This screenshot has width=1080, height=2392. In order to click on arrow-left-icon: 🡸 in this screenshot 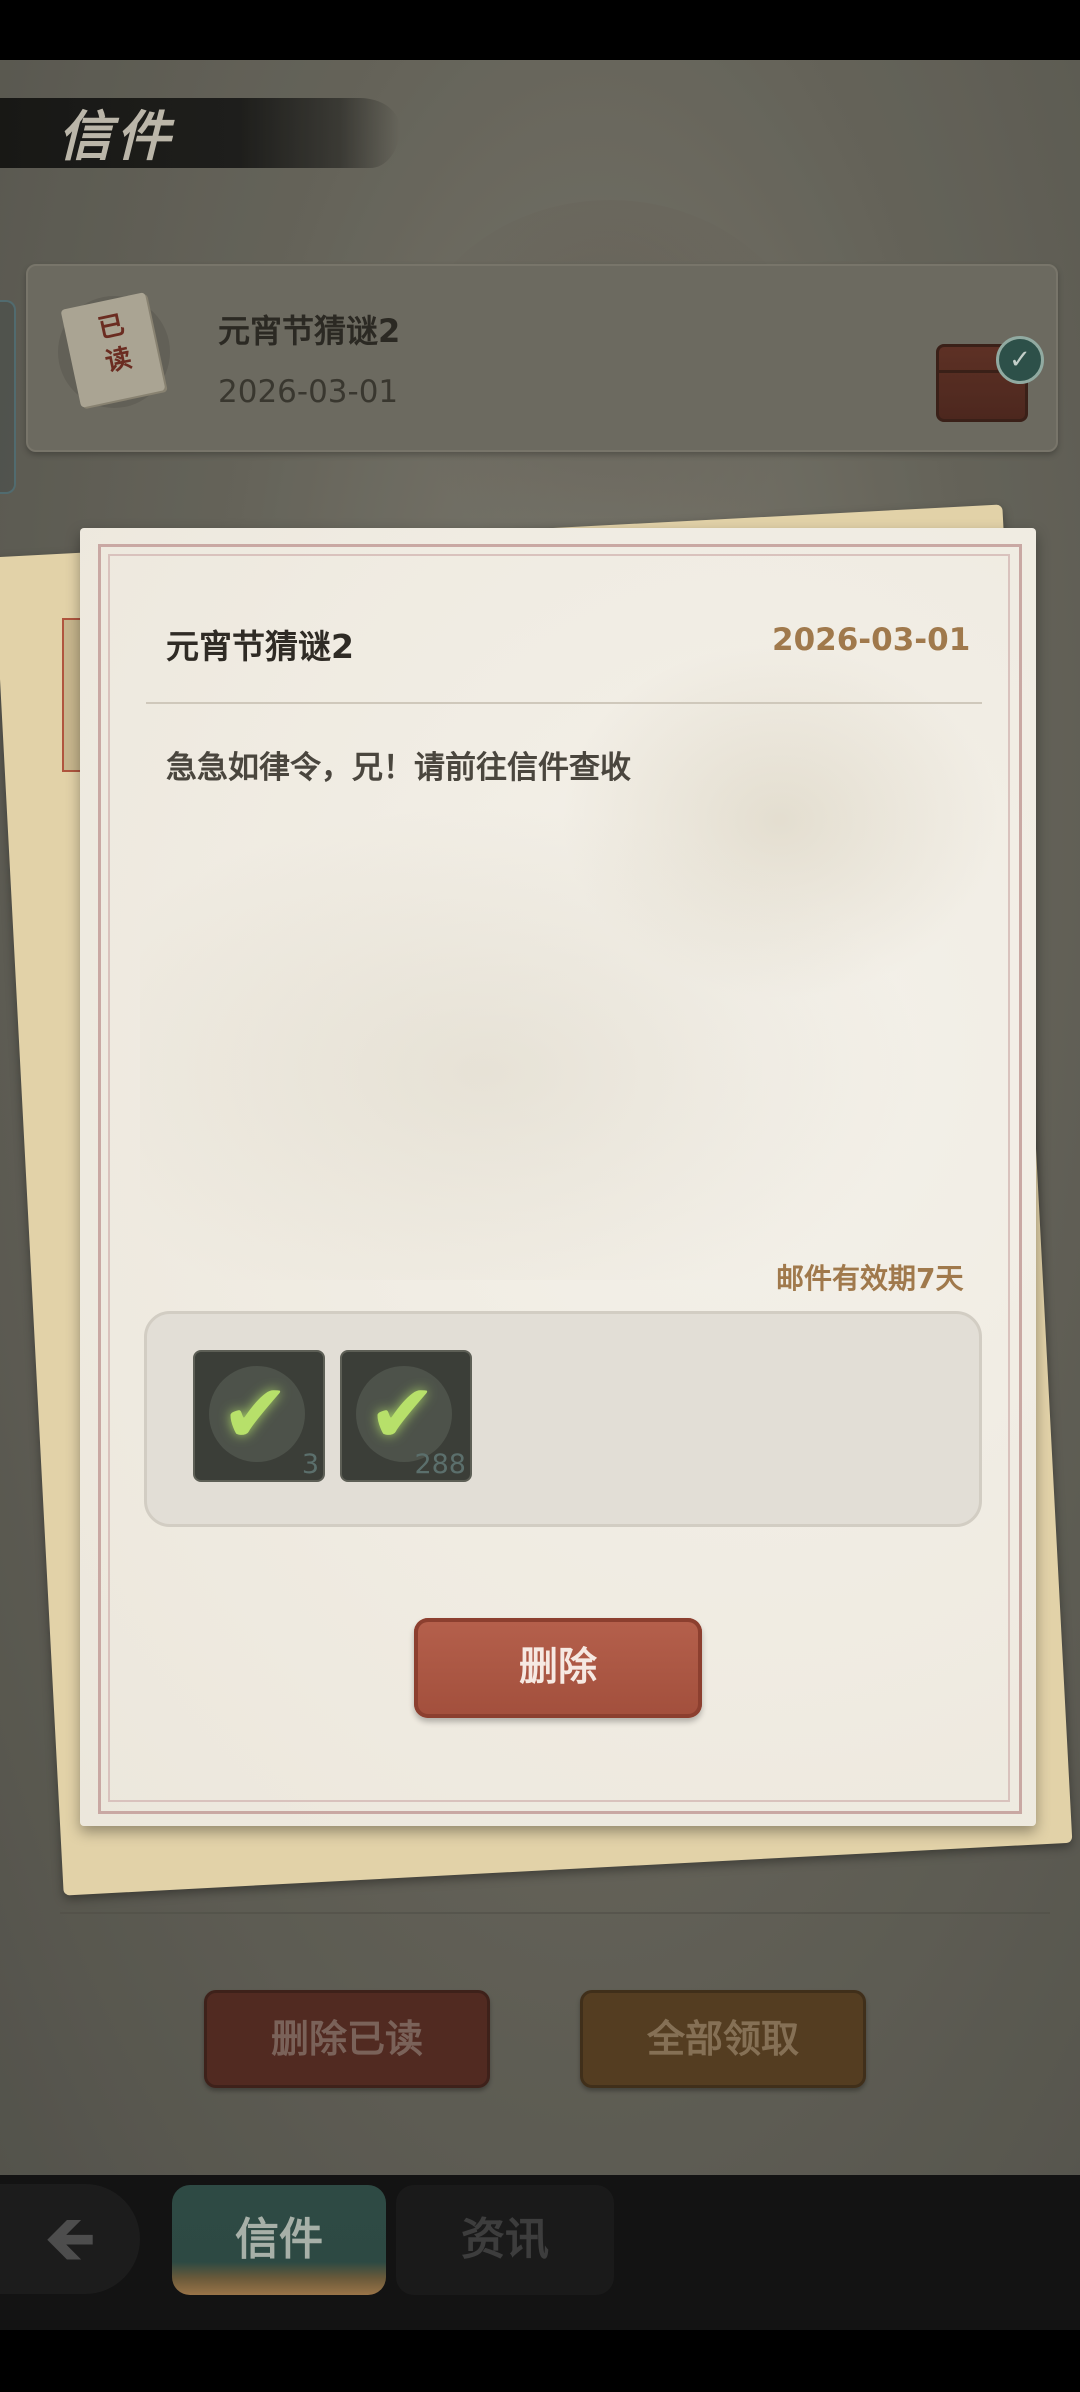, I will do `click(70, 2239)`.